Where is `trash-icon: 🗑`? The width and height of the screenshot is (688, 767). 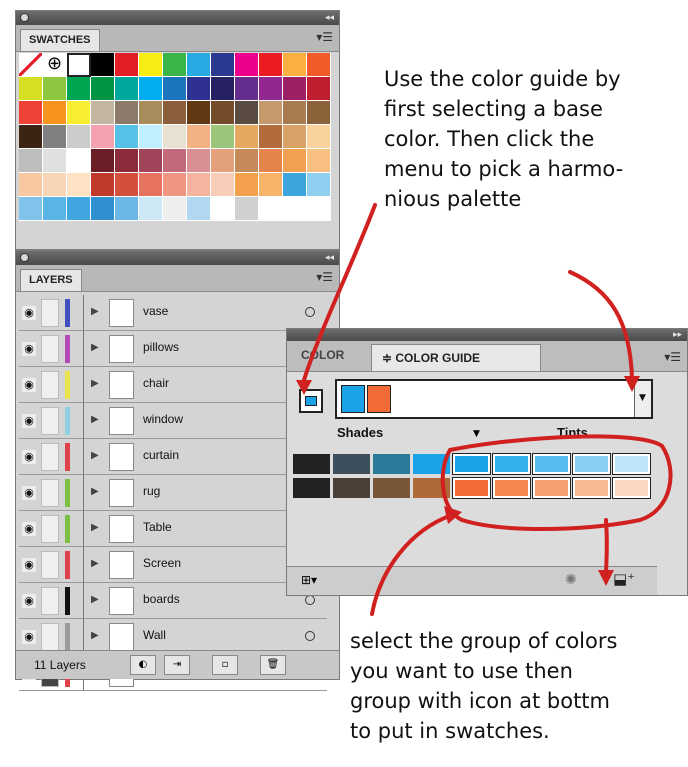
trash-icon: 🗑 is located at coordinates (273, 665).